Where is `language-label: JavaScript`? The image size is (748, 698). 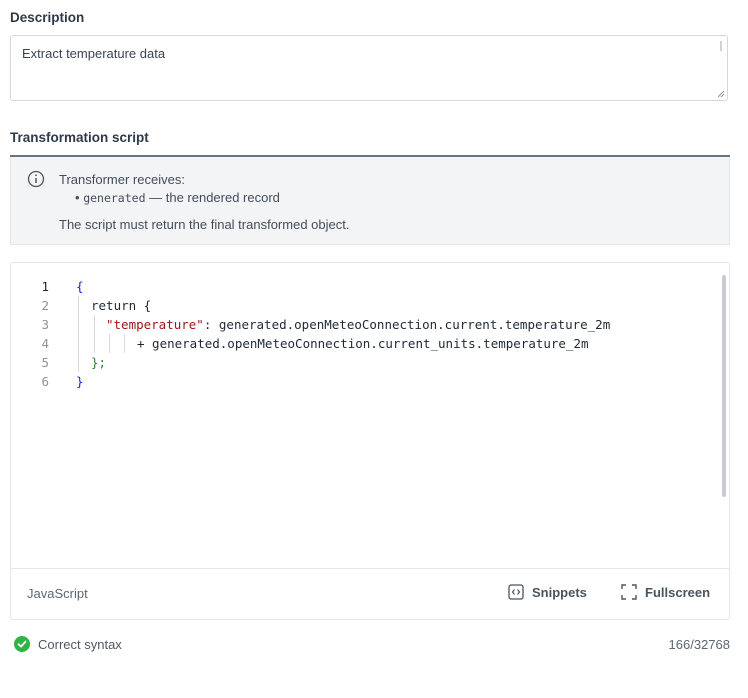 language-label: JavaScript is located at coordinates (57, 593).